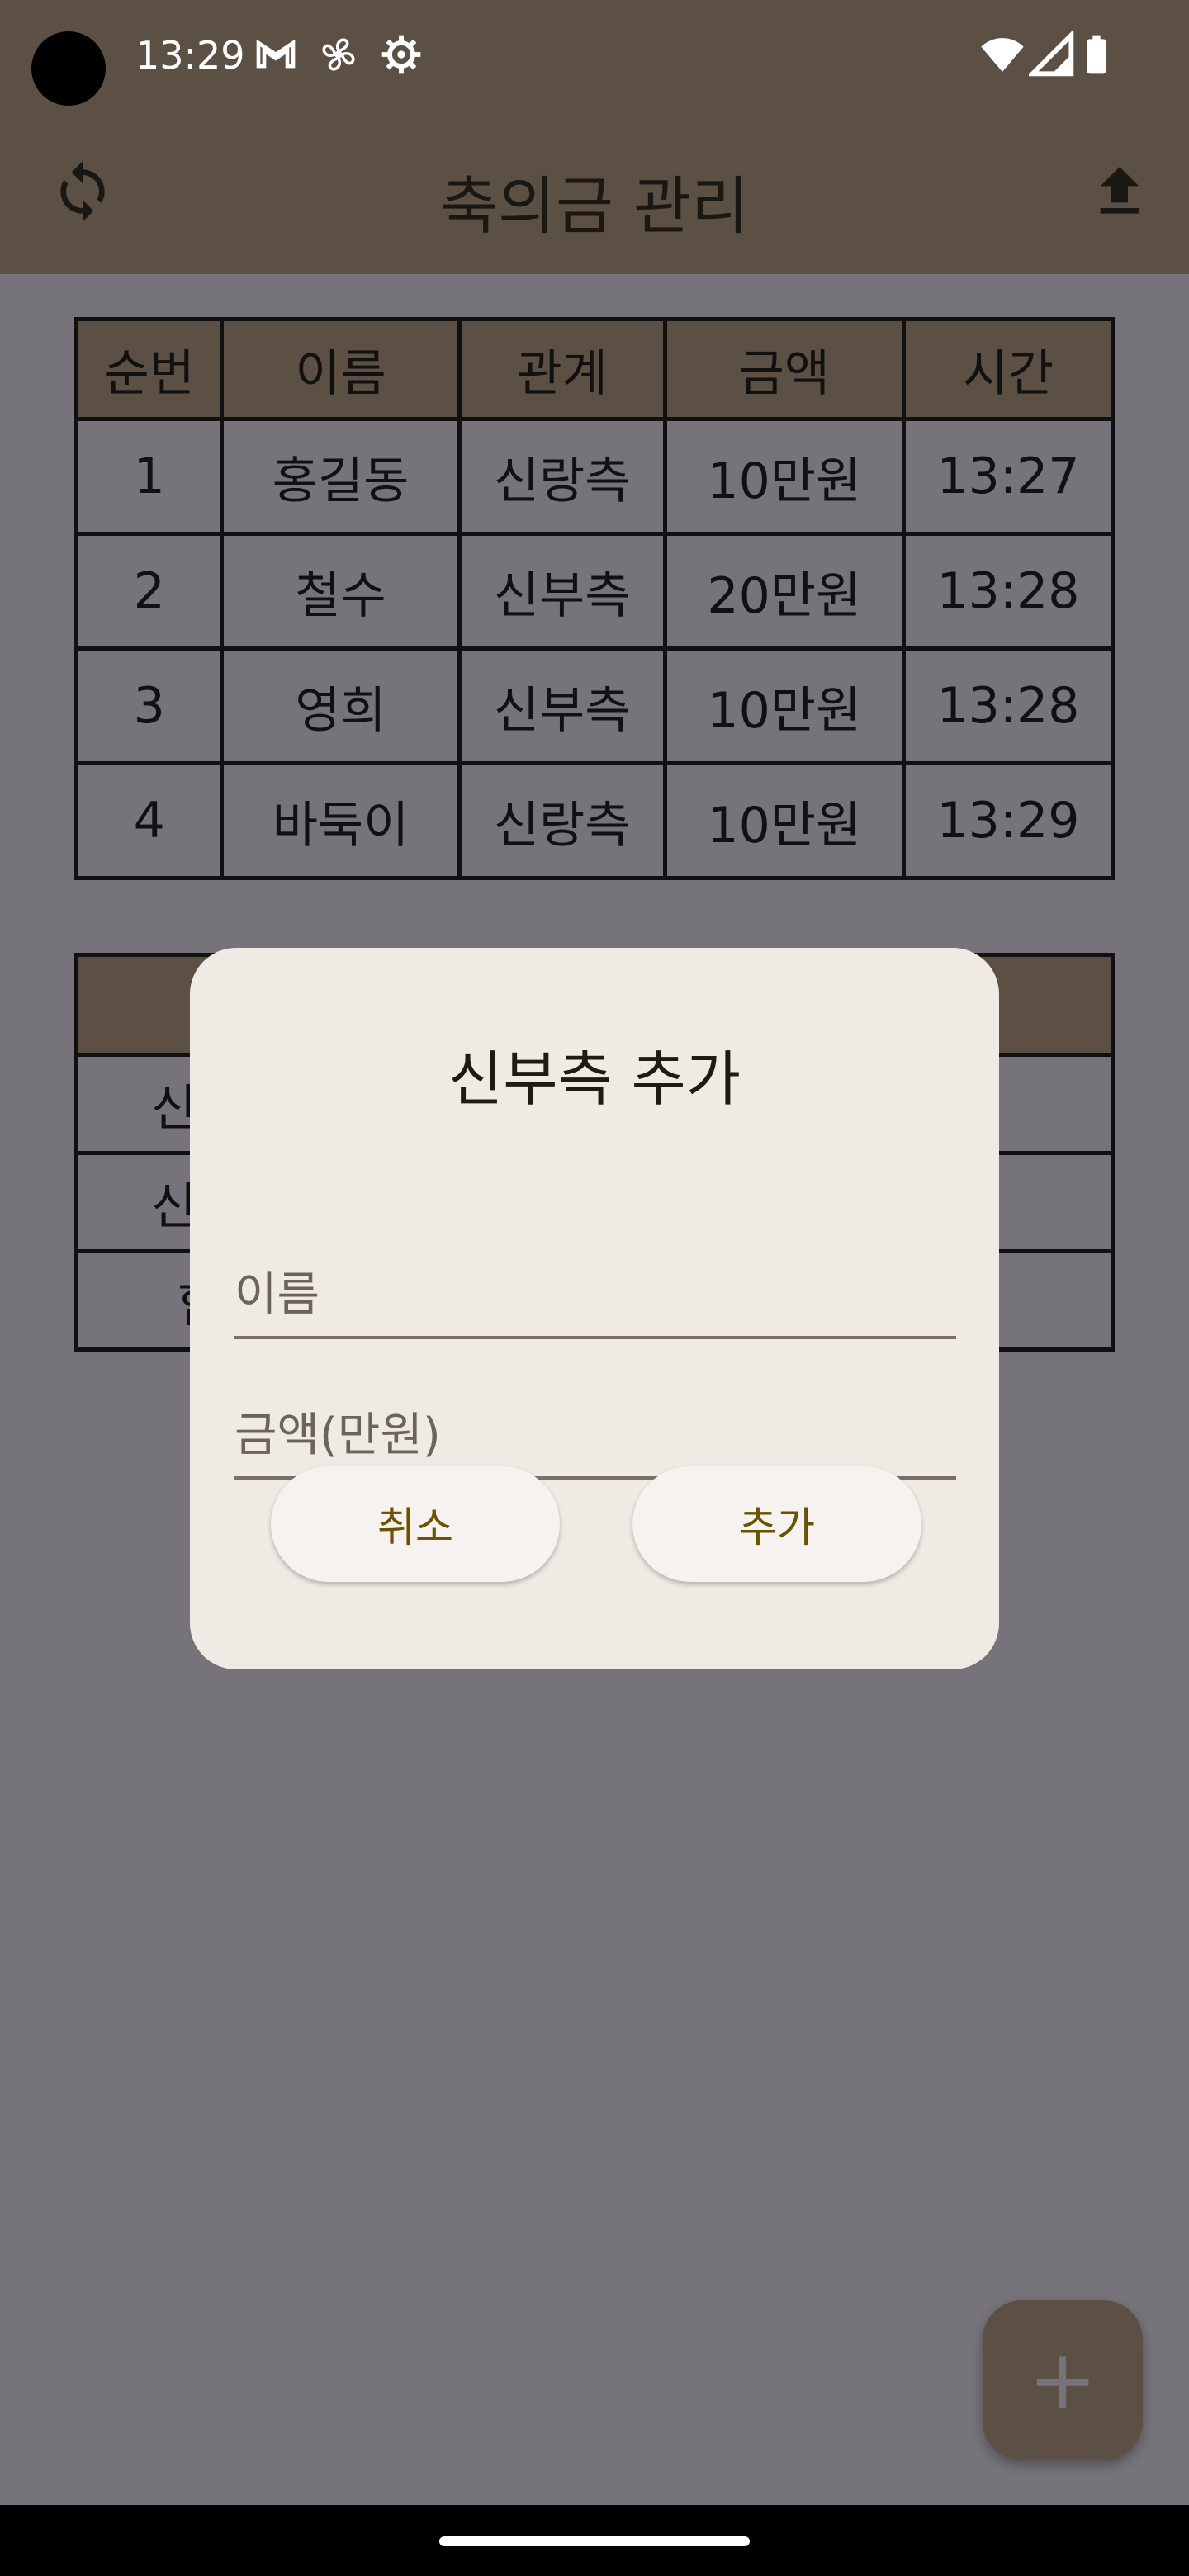 The width and height of the screenshot is (1189, 2576). I want to click on cell-number: 3, so click(149, 705).